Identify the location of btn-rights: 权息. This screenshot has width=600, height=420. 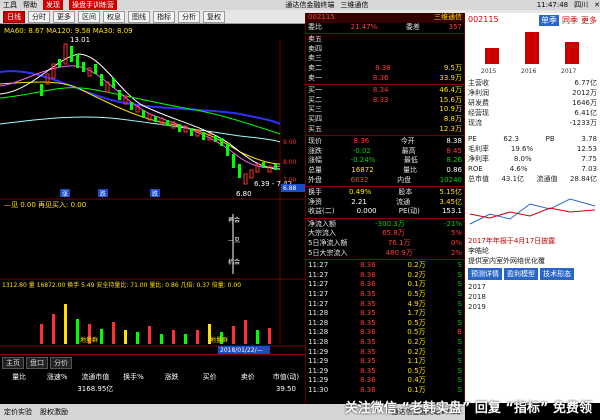
(114, 16).